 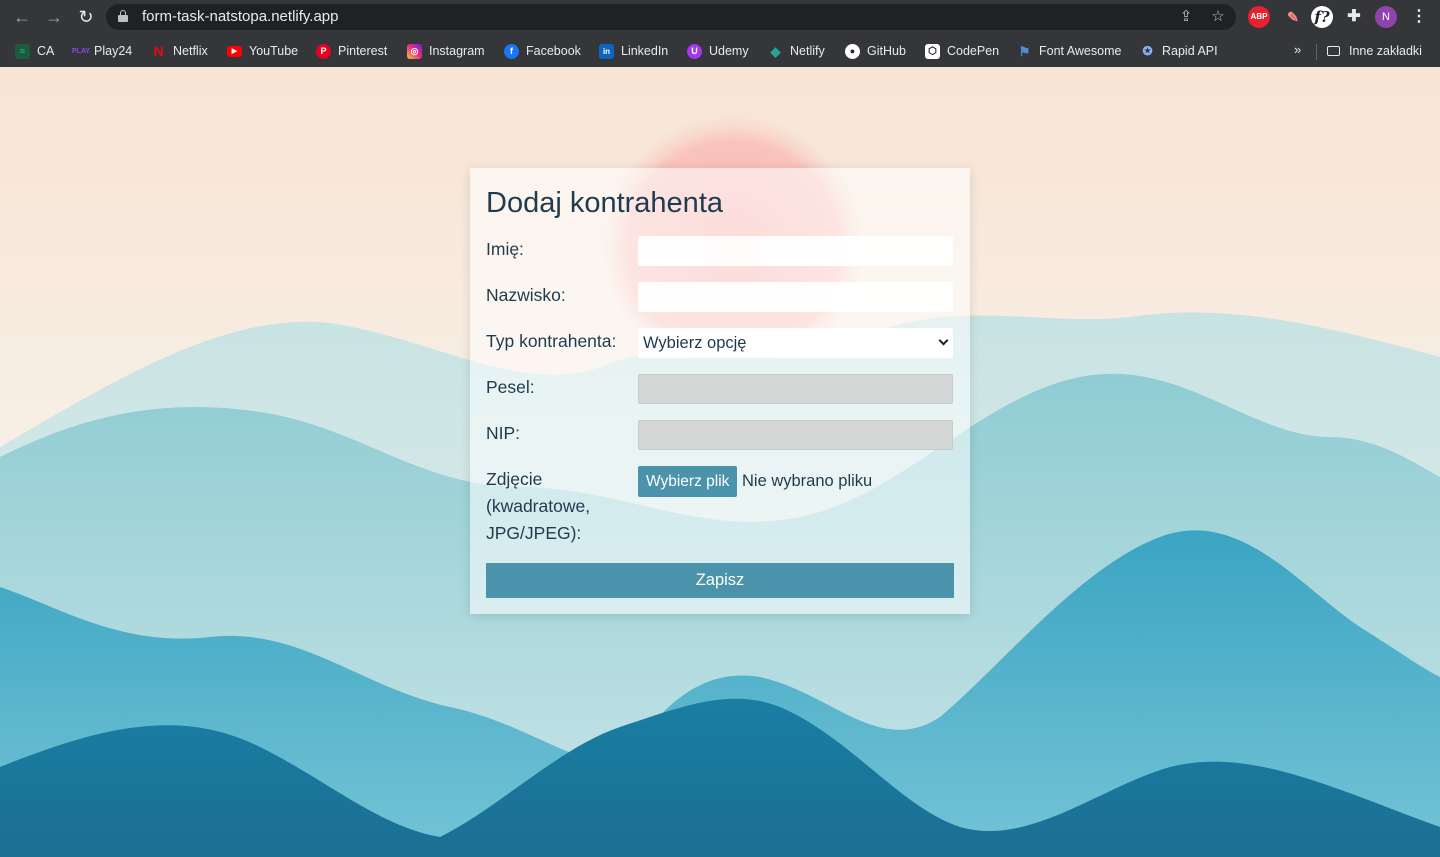 What do you see at coordinates (720, 580) in the screenshot?
I see `save-button: Zapisz` at bounding box center [720, 580].